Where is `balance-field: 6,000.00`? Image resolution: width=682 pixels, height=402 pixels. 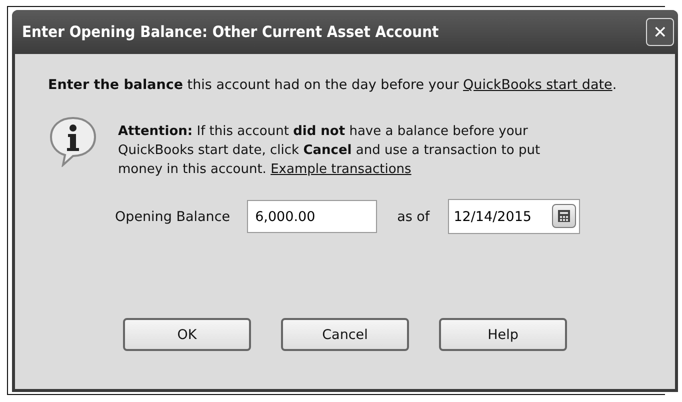 balance-field: 6,000.00 is located at coordinates (312, 216).